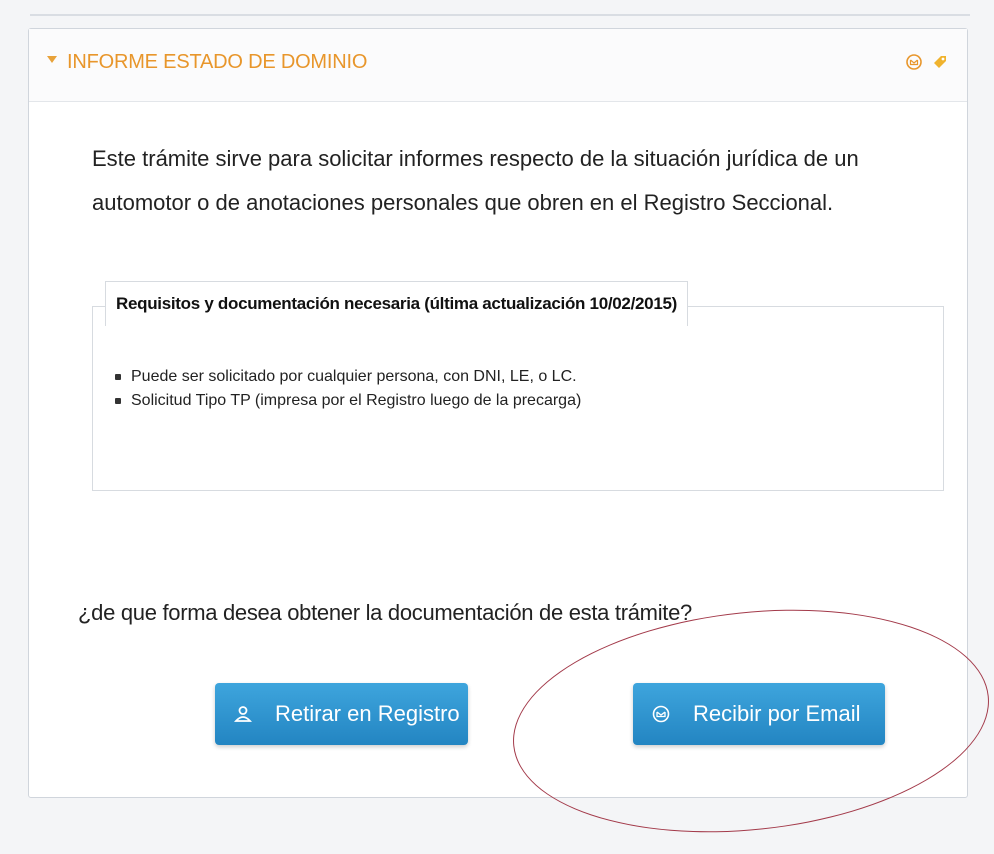  What do you see at coordinates (243, 714) in the screenshot?
I see `user-icon` at bounding box center [243, 714].